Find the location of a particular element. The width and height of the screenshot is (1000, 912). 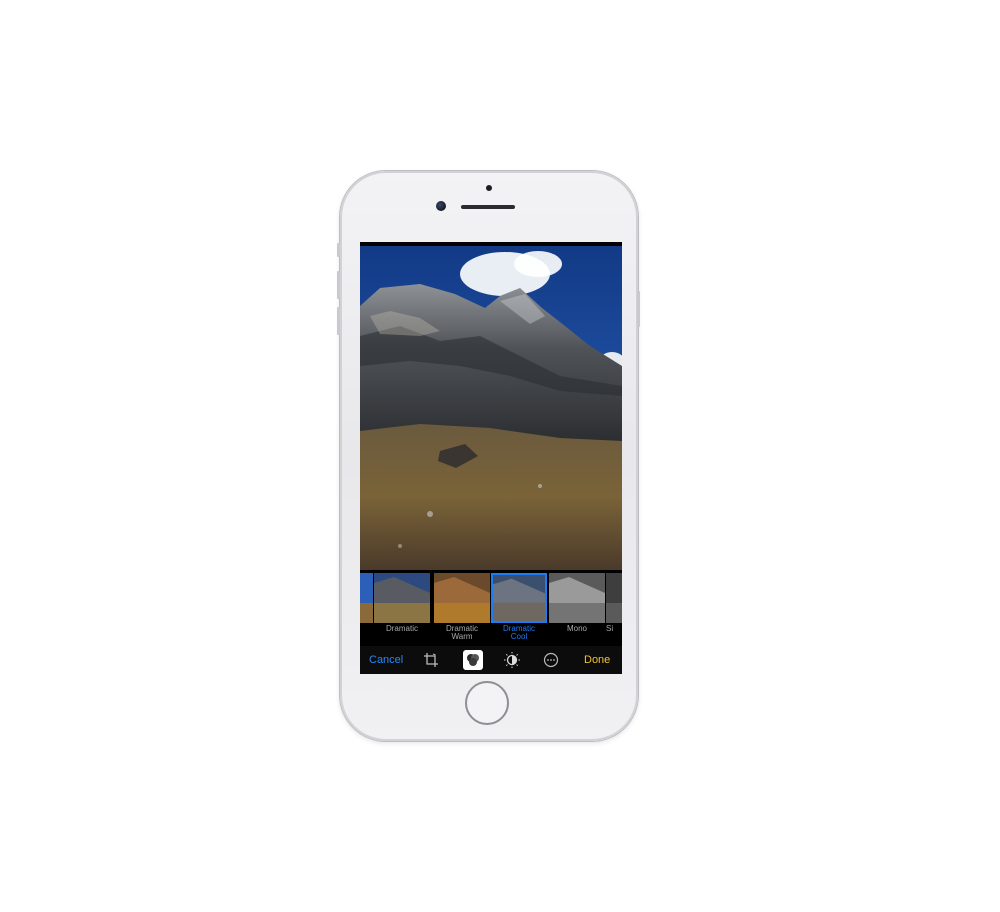

cancel-button: Cancel is located at coordinates (386, 660).